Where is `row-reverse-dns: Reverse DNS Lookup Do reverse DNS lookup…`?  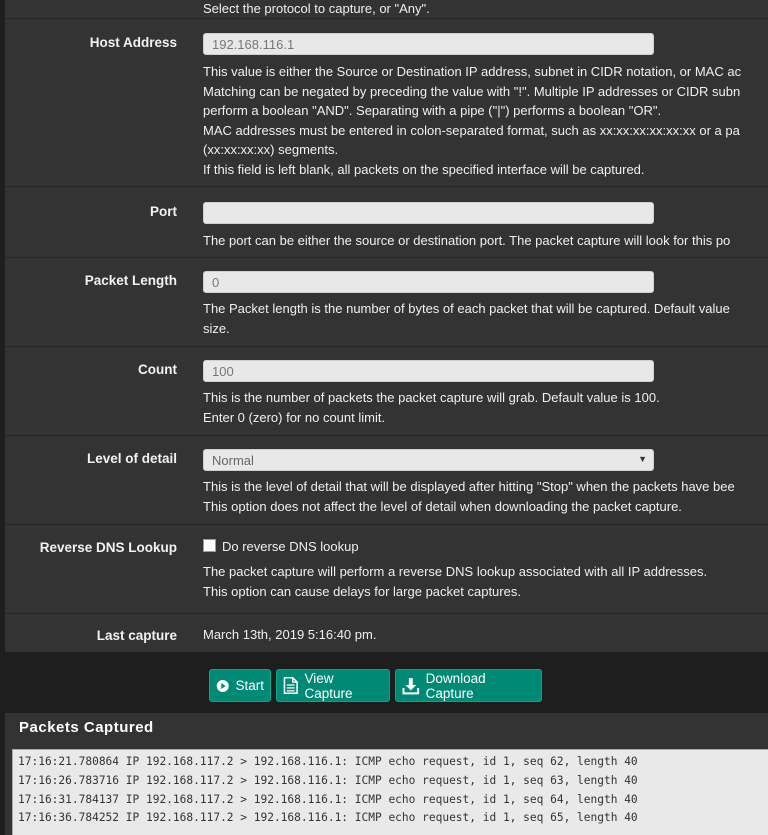 row-reverse-dns: Reverse DNS Lookup Do reverse DNS lookup… is located at coordinates (386, 569).